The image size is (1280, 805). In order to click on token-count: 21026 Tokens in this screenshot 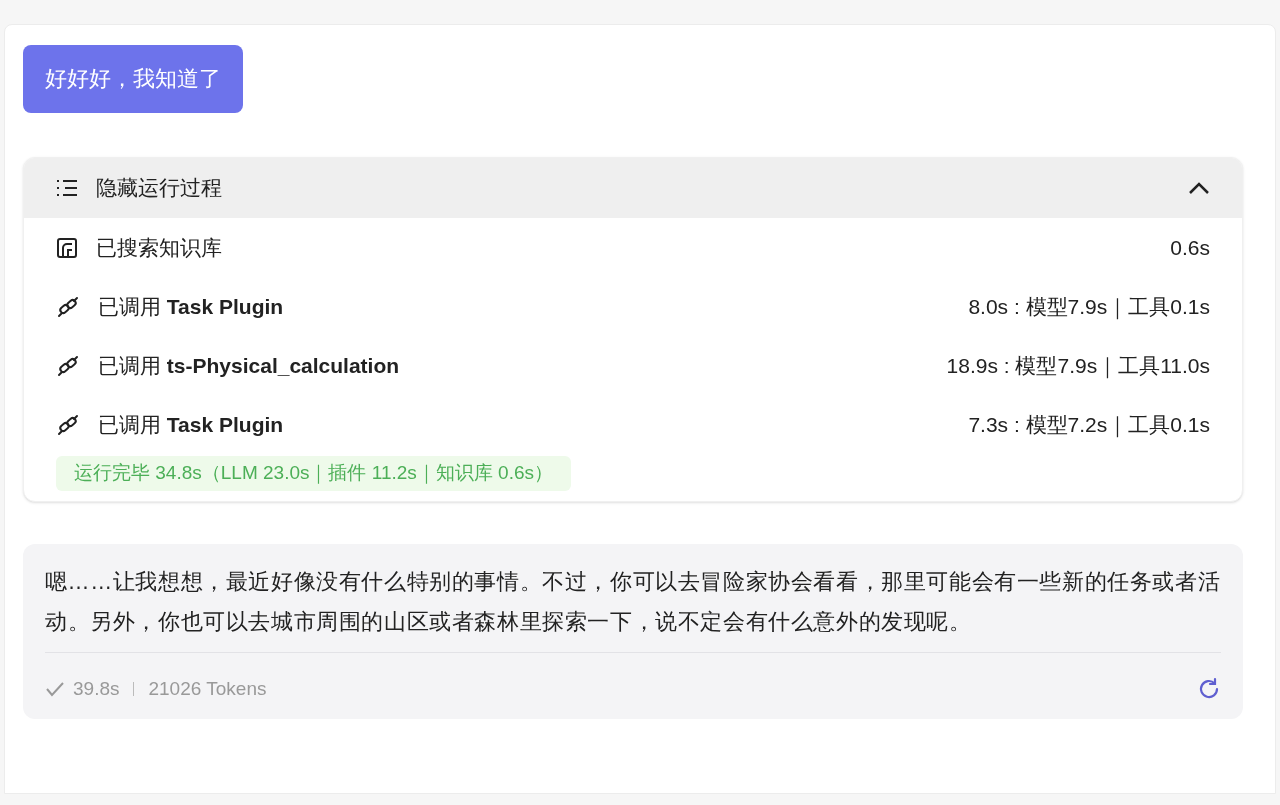, I will do `click(207, 688)`.